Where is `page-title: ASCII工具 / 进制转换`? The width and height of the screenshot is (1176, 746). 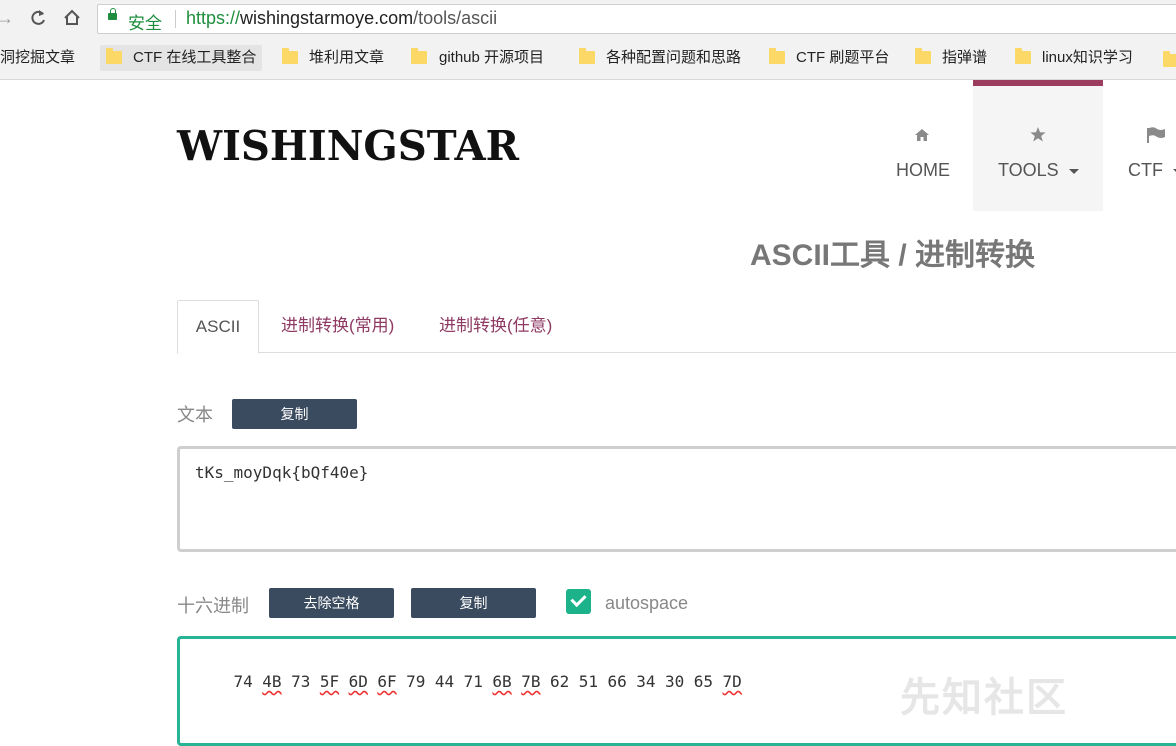
page-title: ASCII工具 / 进制转换 is located at coordinates (893, 255).